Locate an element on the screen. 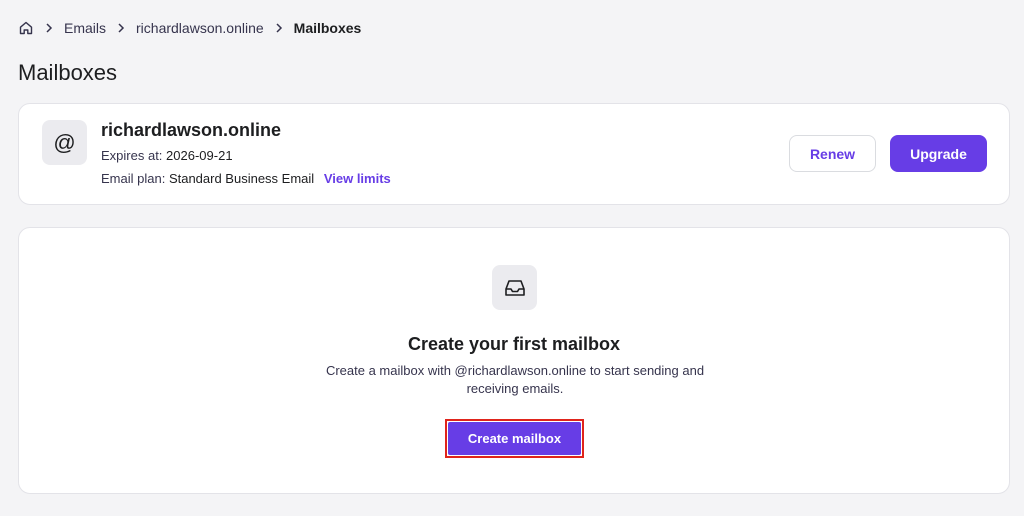  page-title: Mailboxes is located at coordinates (68, 72).